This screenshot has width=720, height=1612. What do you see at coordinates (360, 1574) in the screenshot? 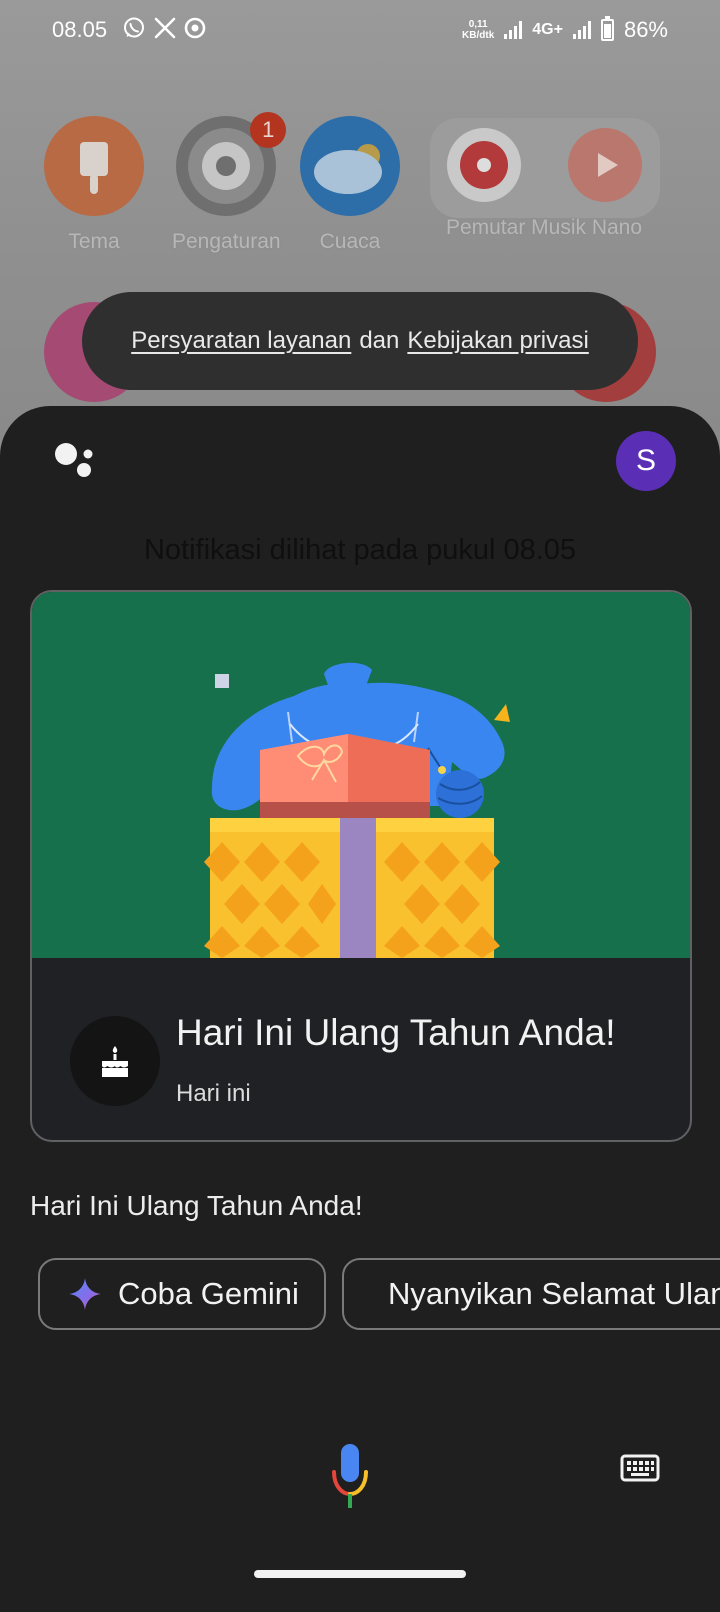
I see `gesture-home-bar` at bounding box center [360, 1574].